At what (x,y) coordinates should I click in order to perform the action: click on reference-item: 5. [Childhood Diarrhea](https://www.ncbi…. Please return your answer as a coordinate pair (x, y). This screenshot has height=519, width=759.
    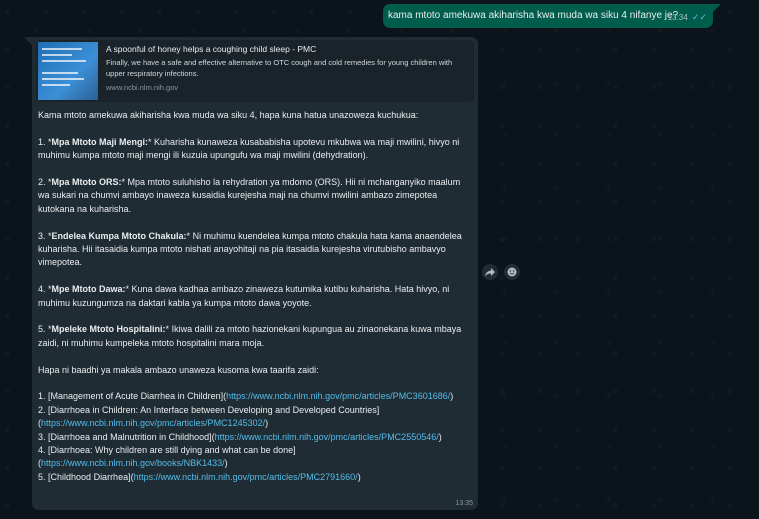
    Looking at the image, I should click on (199, 476).